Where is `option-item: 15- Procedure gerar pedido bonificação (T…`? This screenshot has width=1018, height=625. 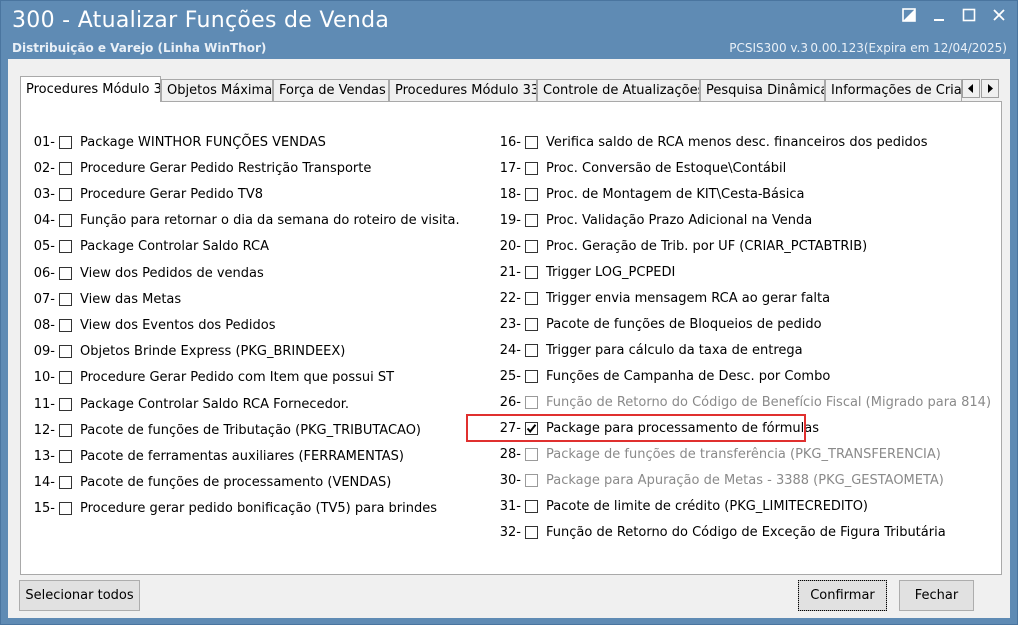 option-item: 15- Procedure gerar pedido bonificação (T… is located at coordinates (228, 509).